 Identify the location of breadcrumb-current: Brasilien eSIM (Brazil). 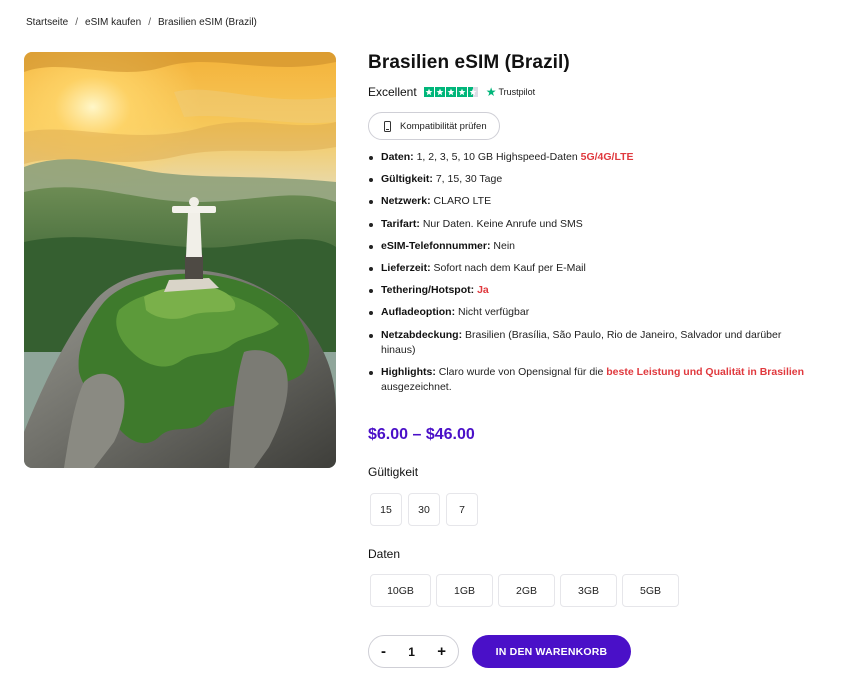
(207, 22).